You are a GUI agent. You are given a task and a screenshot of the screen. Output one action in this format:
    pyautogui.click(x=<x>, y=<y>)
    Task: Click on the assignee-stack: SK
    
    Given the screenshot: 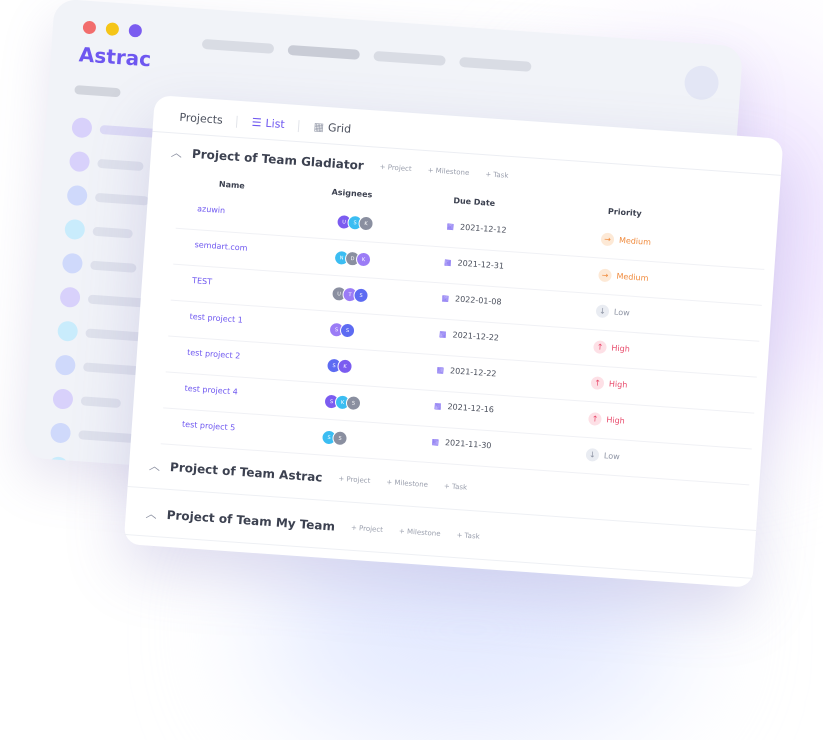 What is the action you would take?
    pyautogui.click(x=340, y=366)
    